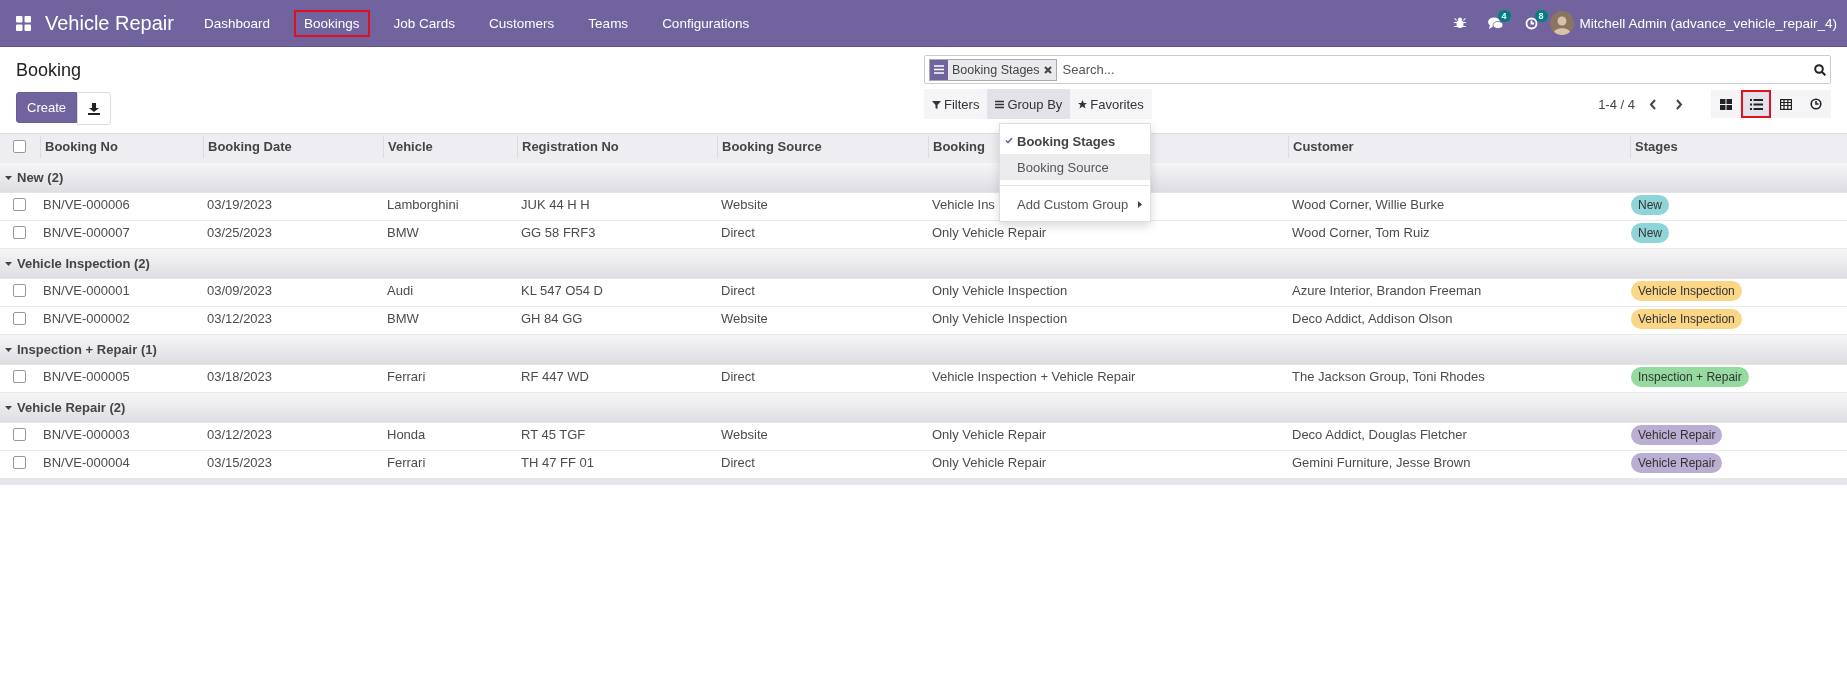 This screenshot has width=1847, height=683. I want to click on column-header: Booking, so click(959, 146).